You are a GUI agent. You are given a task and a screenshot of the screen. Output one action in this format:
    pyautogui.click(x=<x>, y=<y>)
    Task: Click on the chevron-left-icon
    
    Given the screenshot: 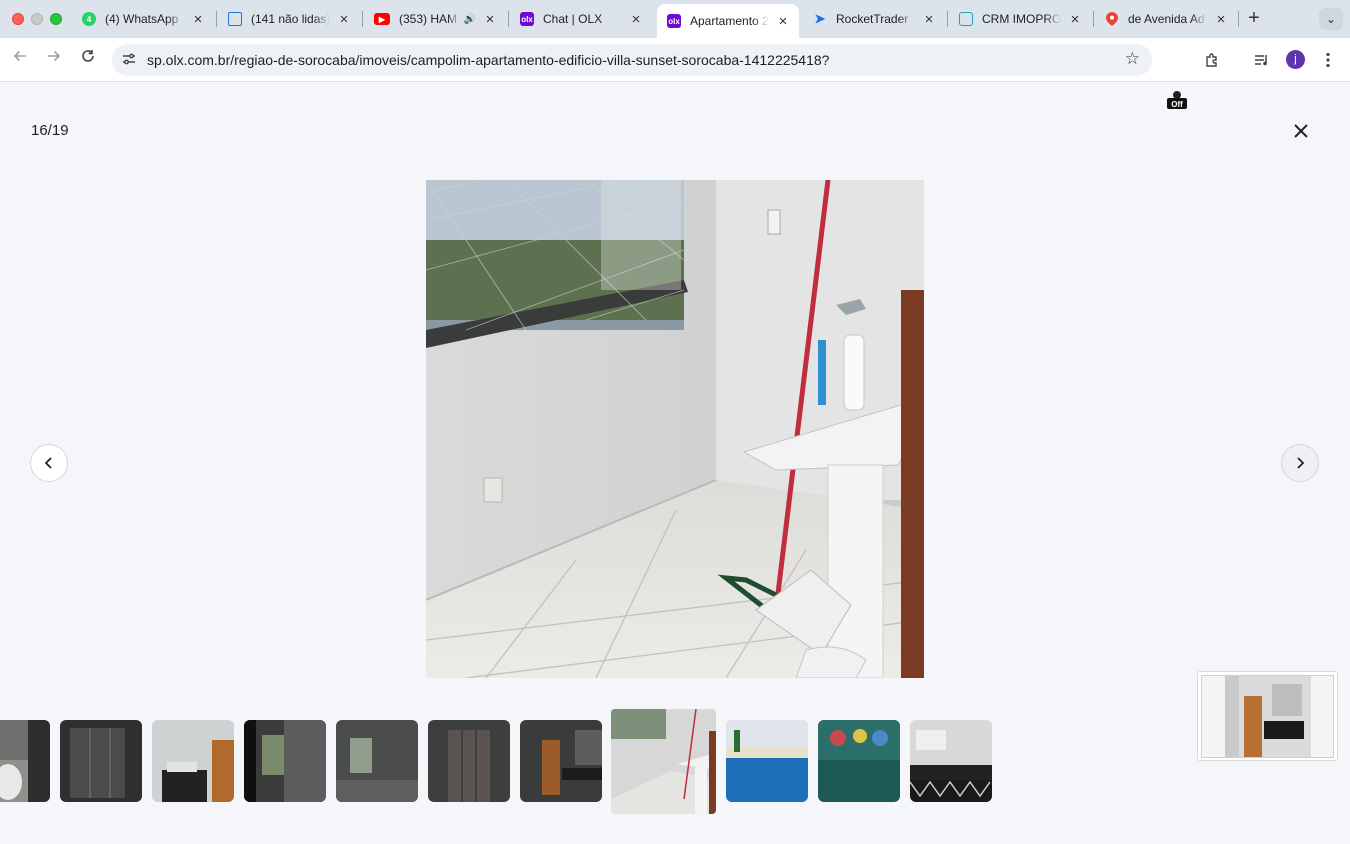 What is the action you would take?
    pyautogui.click(x=48, y=463)
    